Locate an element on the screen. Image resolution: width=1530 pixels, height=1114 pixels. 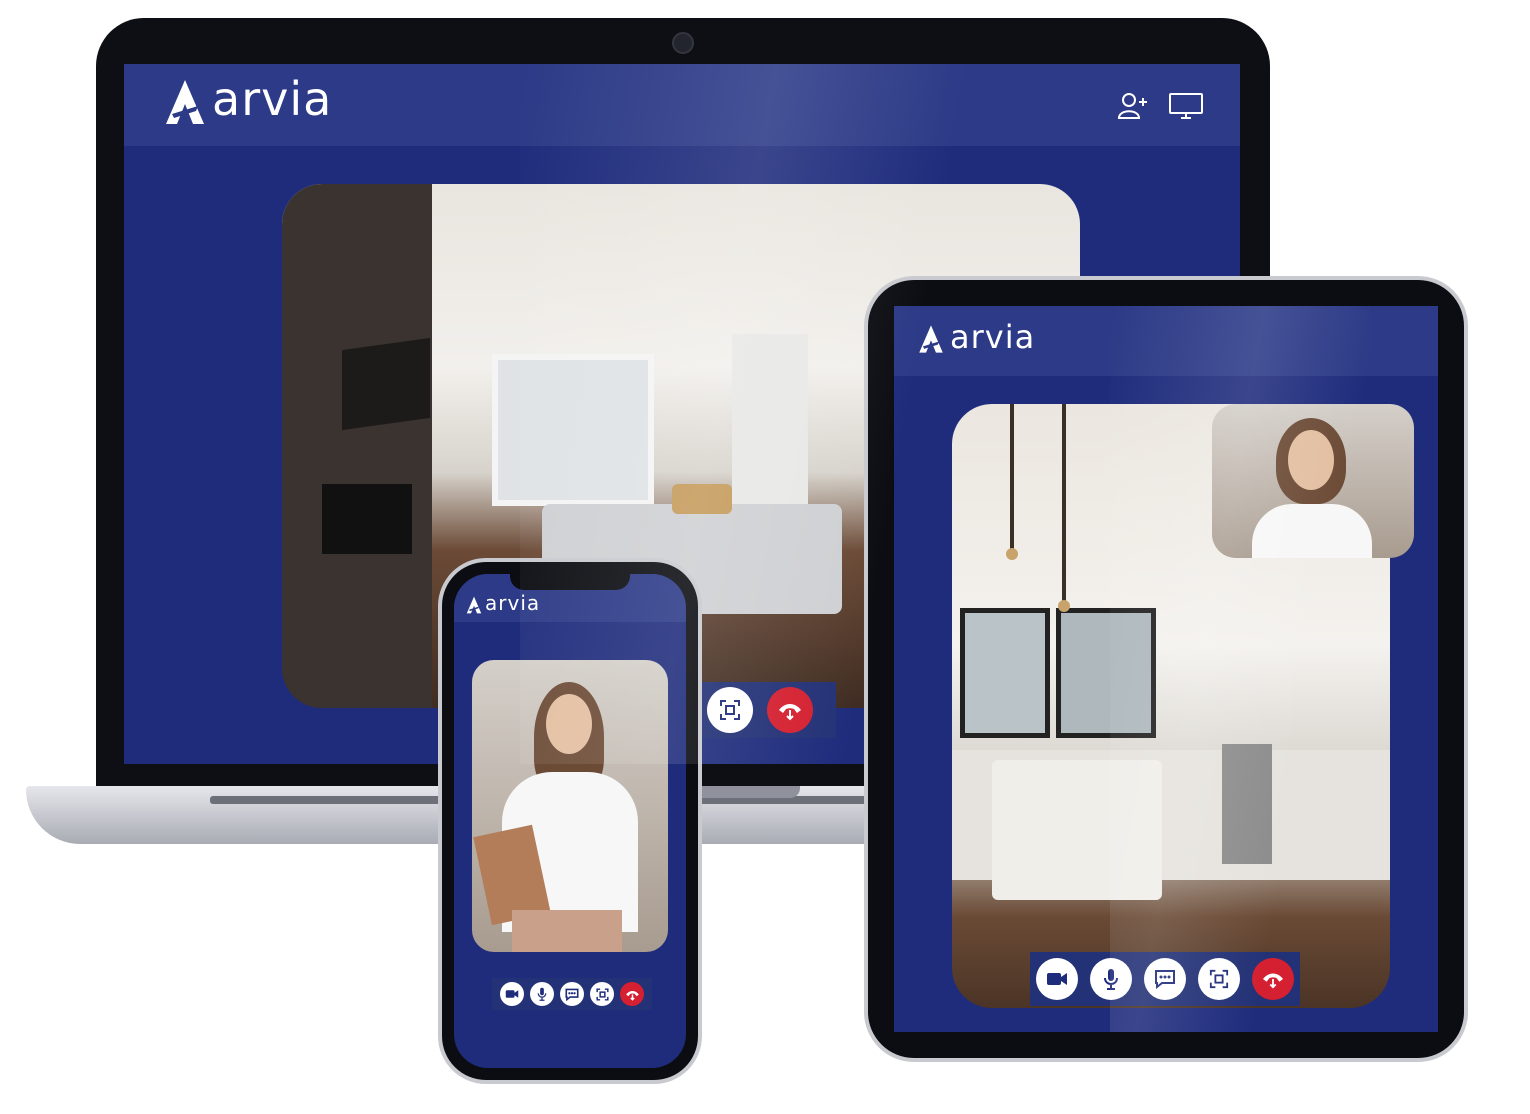
phone-call-controls is located at coordinates (572, 994).